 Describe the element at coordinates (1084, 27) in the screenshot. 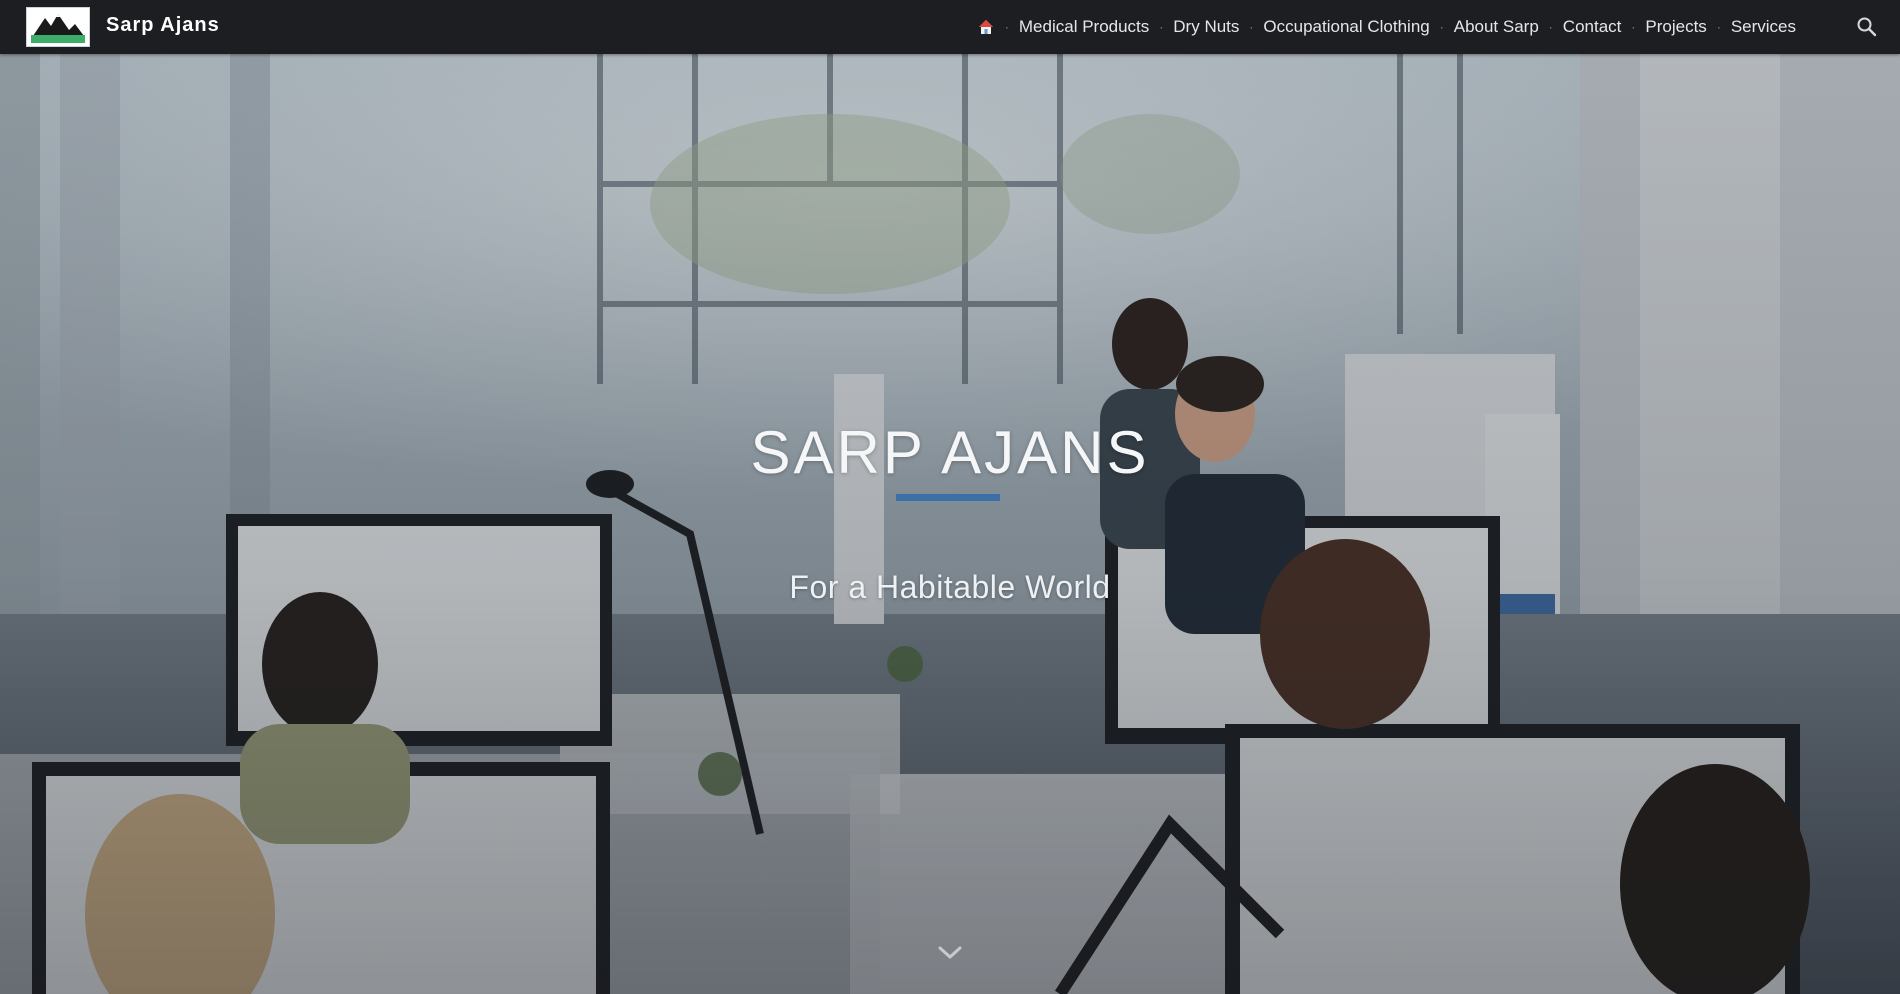

I see `nav-item-medical-products: Medical Products` at that location.